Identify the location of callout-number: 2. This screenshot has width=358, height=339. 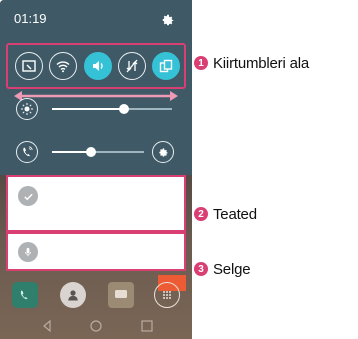
(201, 214).